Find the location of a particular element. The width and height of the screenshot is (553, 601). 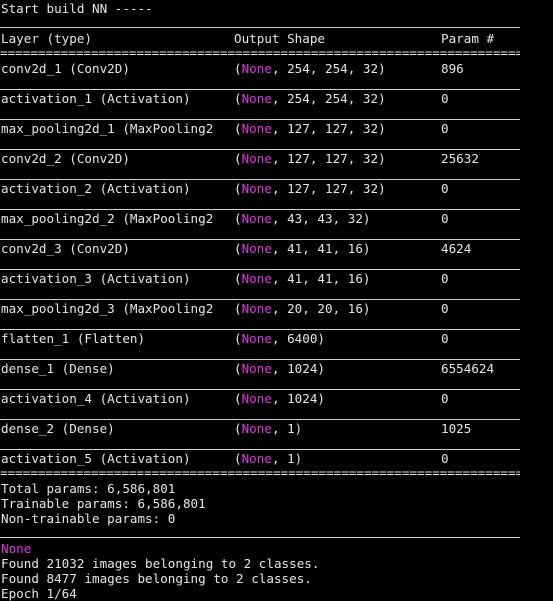

param-count: 1025 is located at coordinates (456, 428).